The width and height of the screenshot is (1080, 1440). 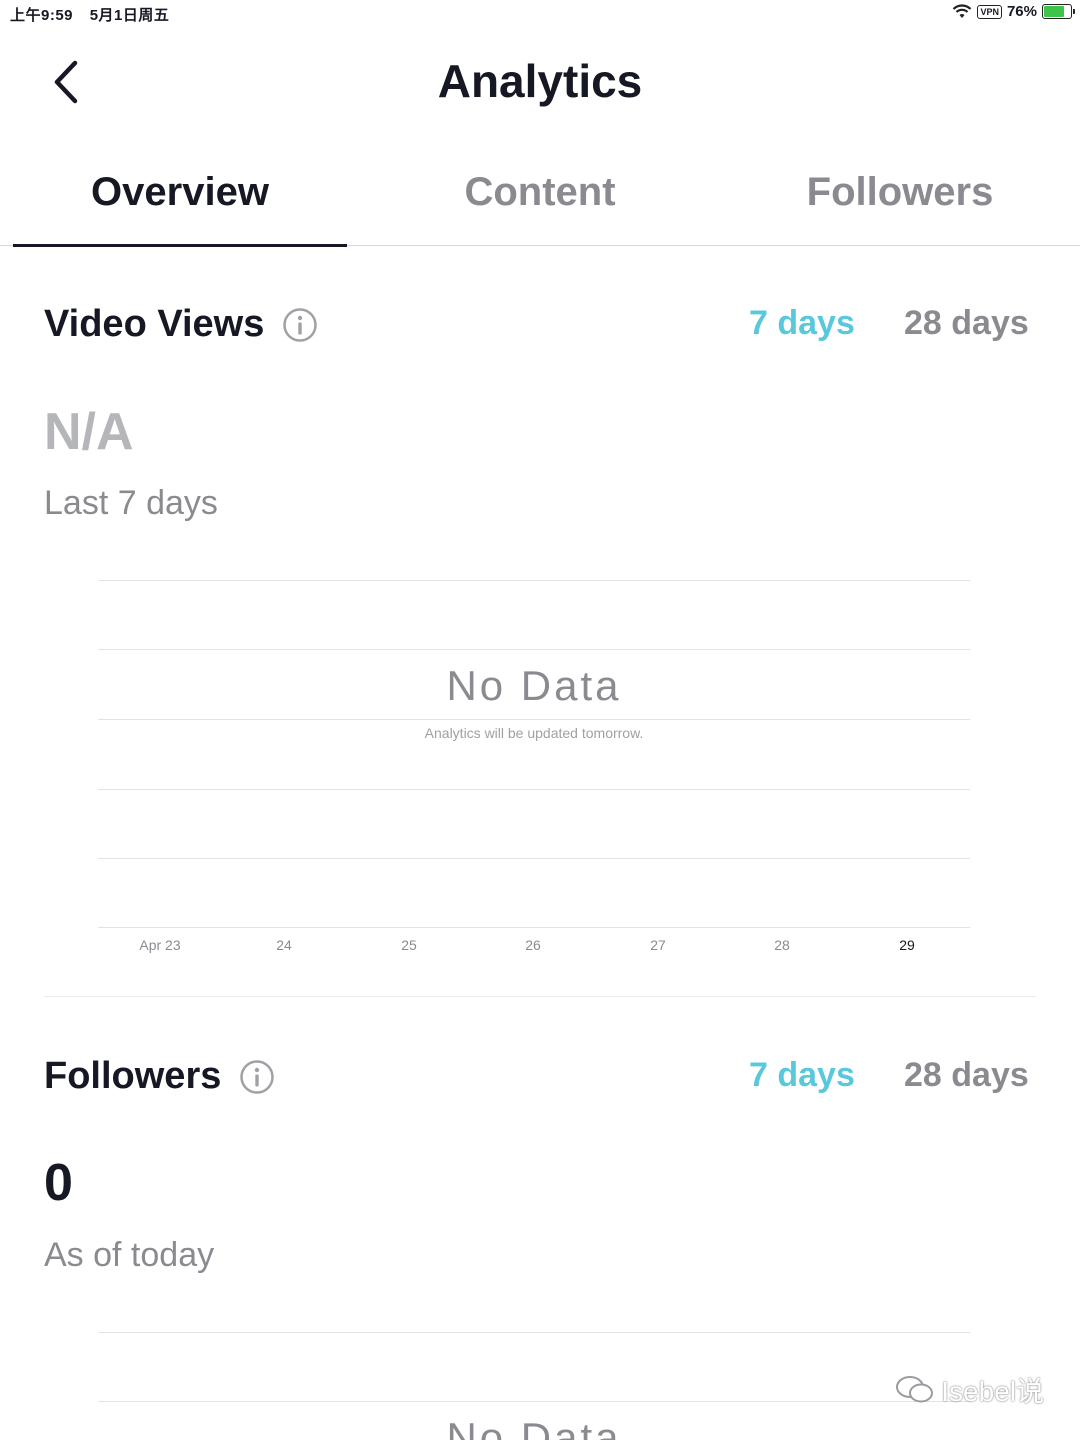 I want to click on video-views-period: Last 7 days, so click(x=131, y=503).